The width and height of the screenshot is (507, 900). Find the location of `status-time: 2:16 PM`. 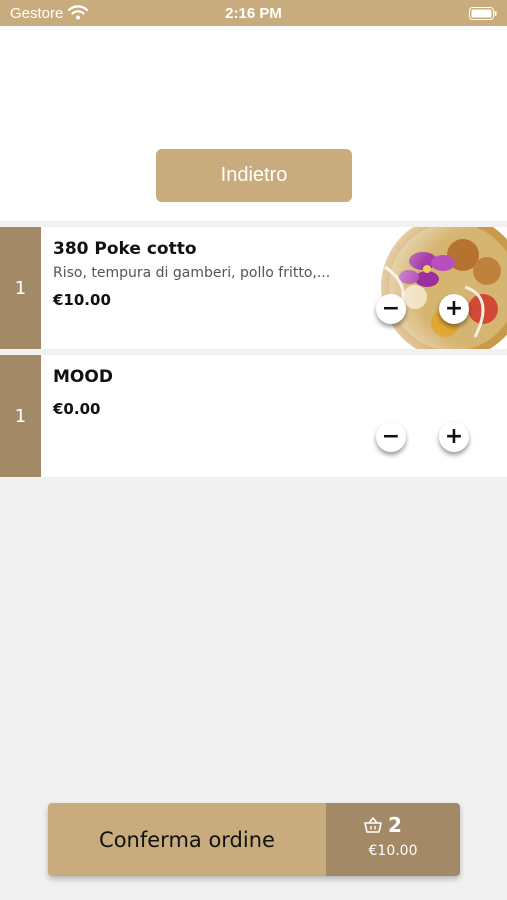

status-time: 2:16 PM is located at coordinates (253, 13).